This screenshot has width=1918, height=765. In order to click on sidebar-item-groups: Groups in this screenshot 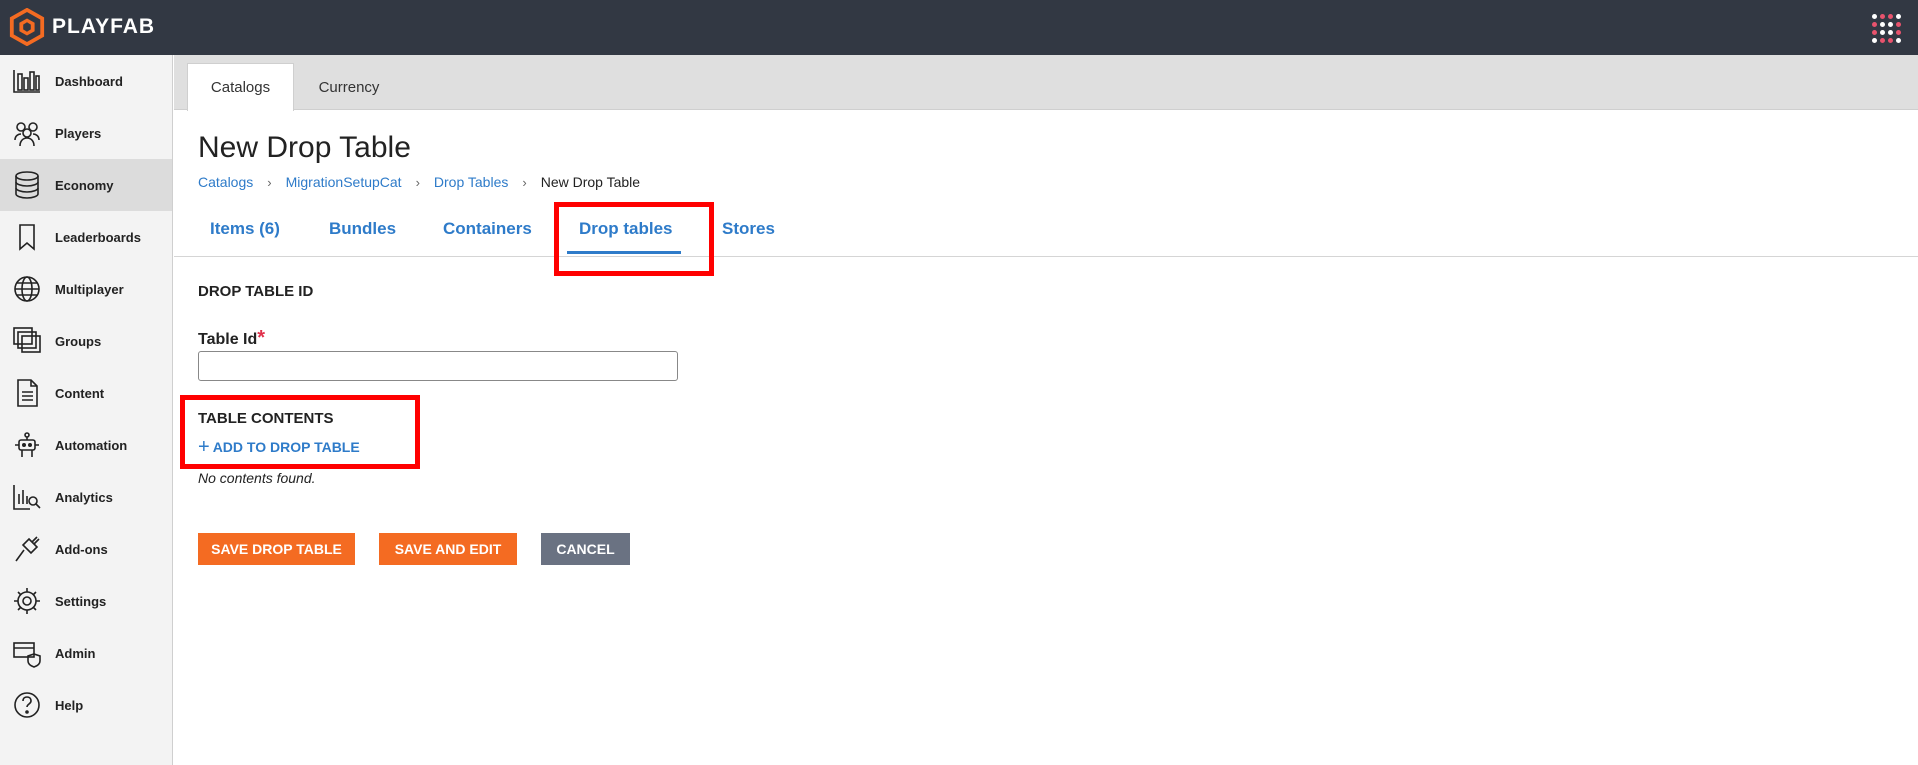, I will do `click(86, 341)`.